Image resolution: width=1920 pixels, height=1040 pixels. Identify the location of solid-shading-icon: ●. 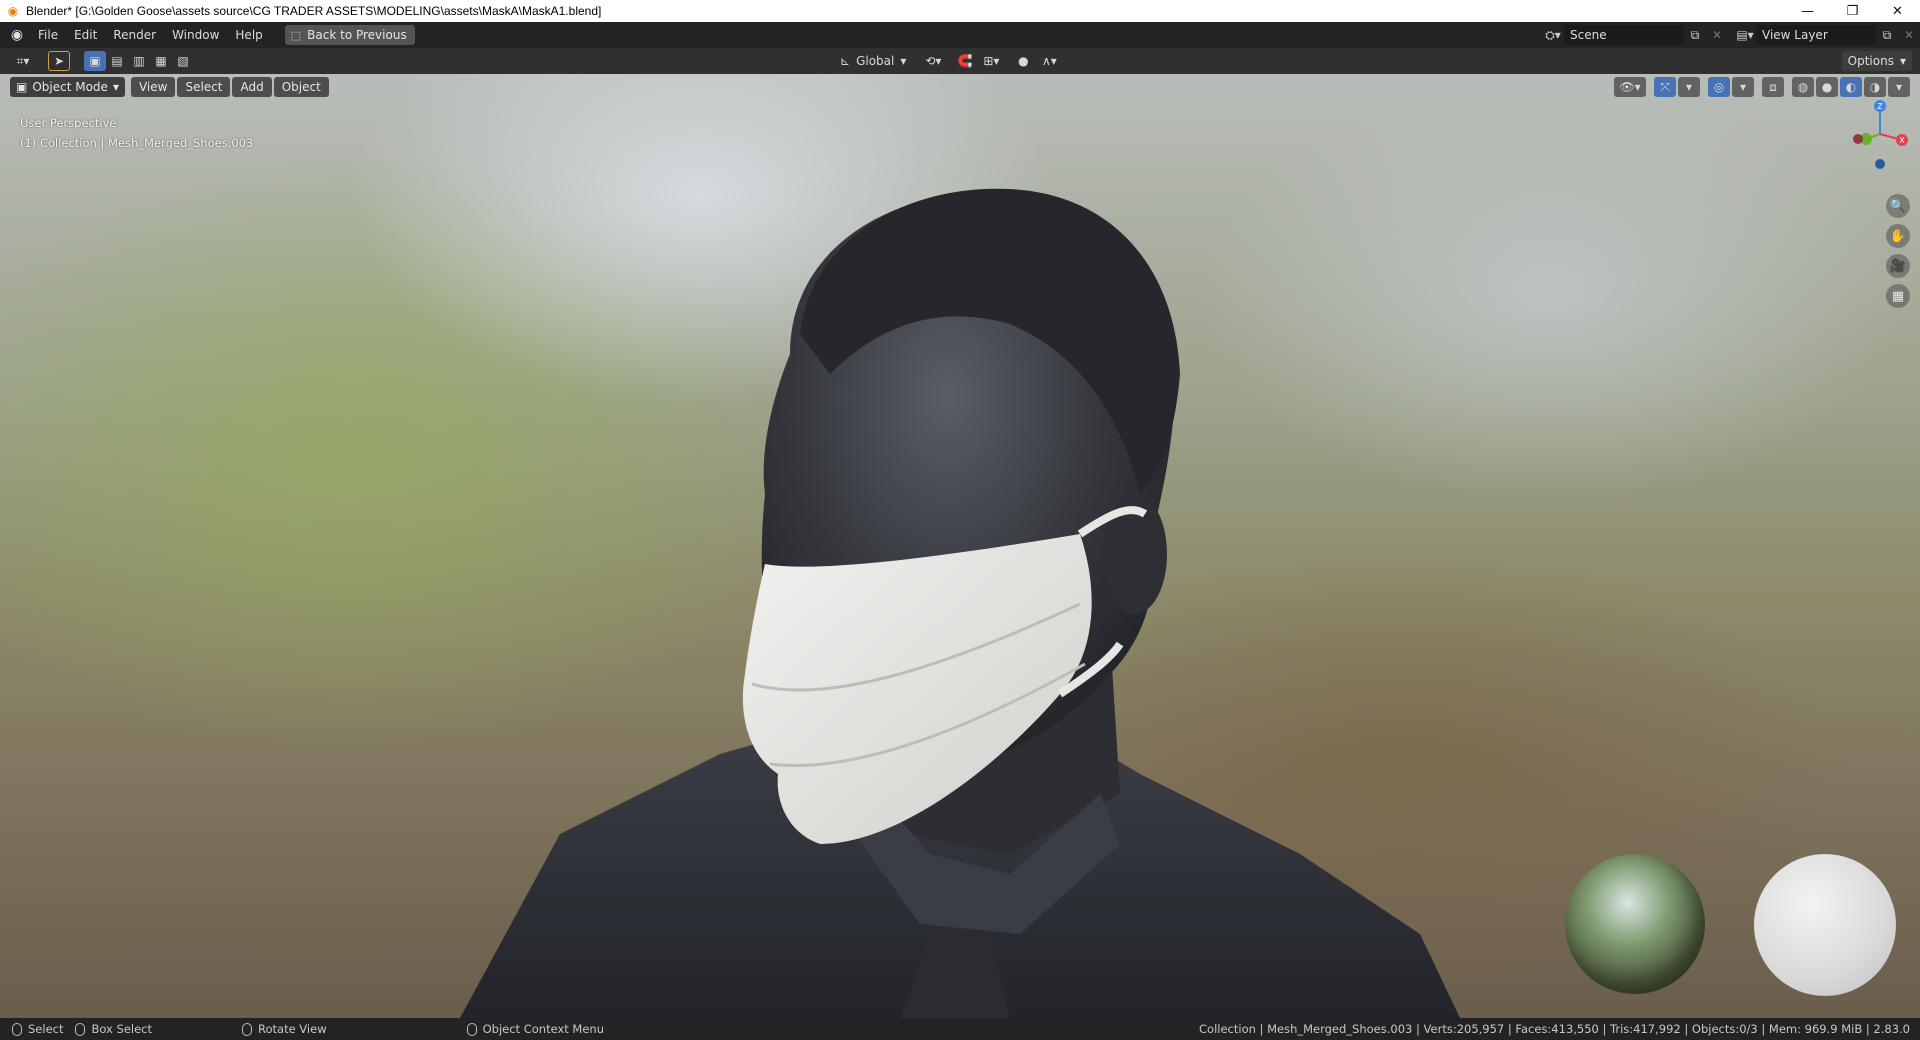
(1827, 87).